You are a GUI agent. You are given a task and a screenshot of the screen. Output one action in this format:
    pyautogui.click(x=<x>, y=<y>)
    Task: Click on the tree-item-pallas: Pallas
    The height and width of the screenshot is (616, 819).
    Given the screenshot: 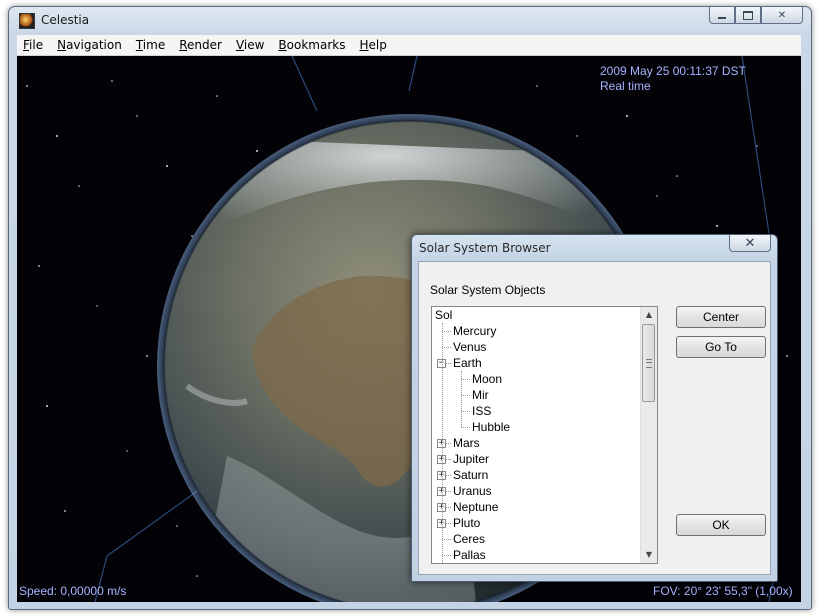 What is the action you would take?
    pyautogui.click(x=469, y=555)
    